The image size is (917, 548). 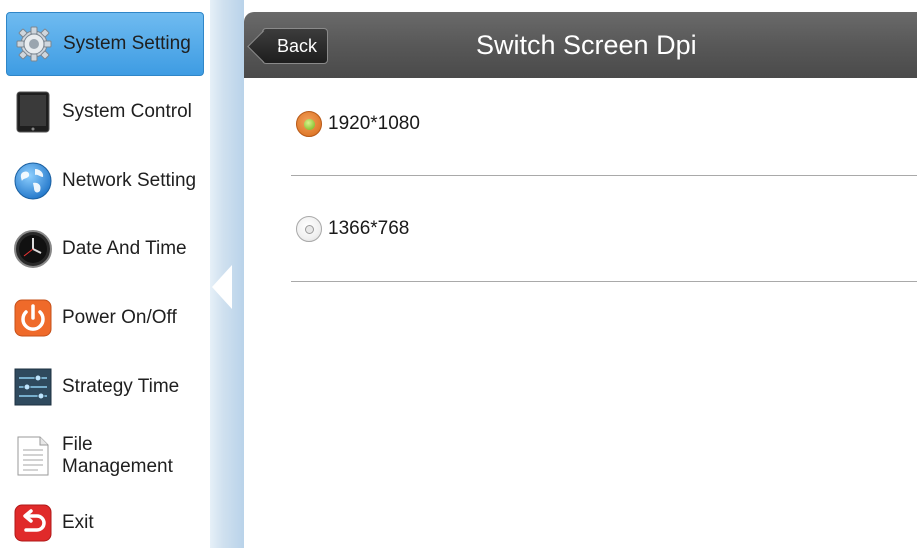 What do you see at coordinates (33, 249) in the screenshot?
I see `clock-icon` at bounding box center [33, 249].